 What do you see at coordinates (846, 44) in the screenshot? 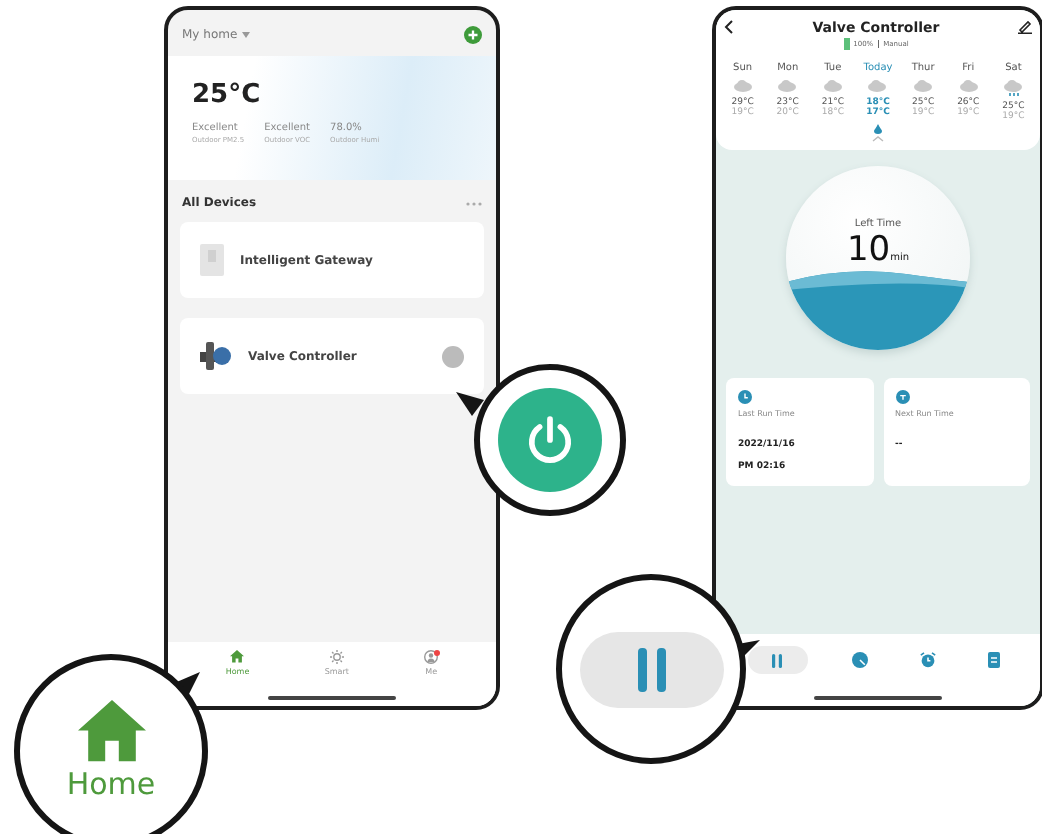
I see `battery-icon` at bounding box center [846, 44].